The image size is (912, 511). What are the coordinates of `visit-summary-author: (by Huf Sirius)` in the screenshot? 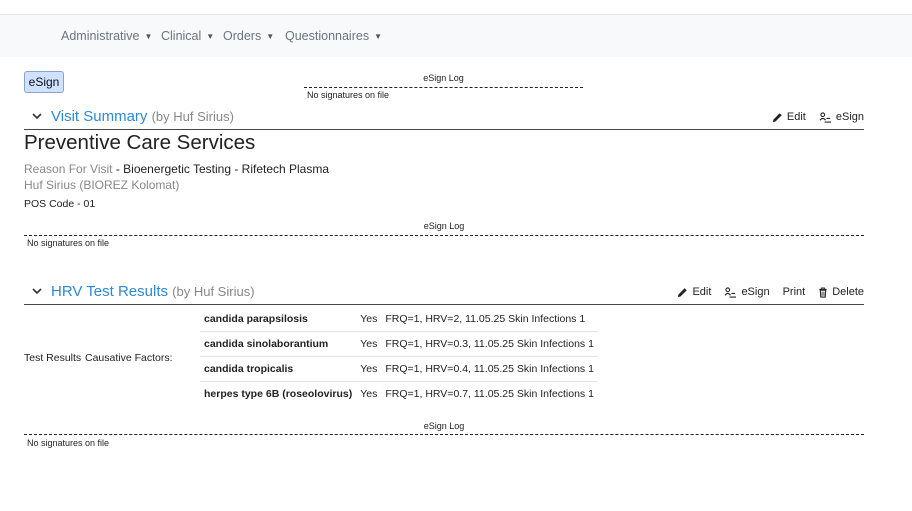 It's located at (192, 116).